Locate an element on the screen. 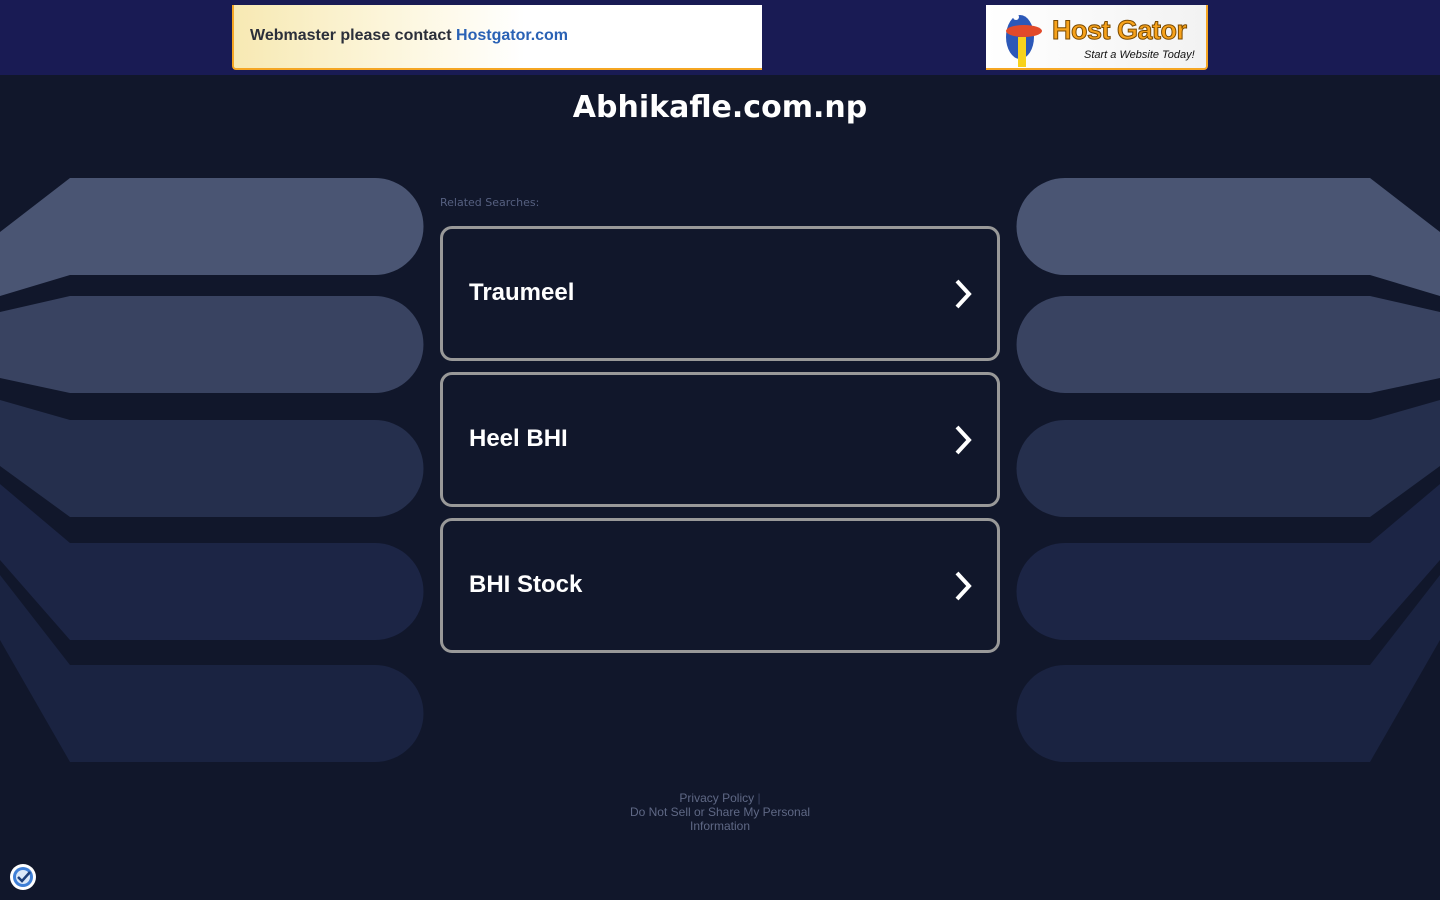 The width and height of the screenshot is (1440, 900). related-search-traumeel: Traumeel is located at coordinates (720, 293).